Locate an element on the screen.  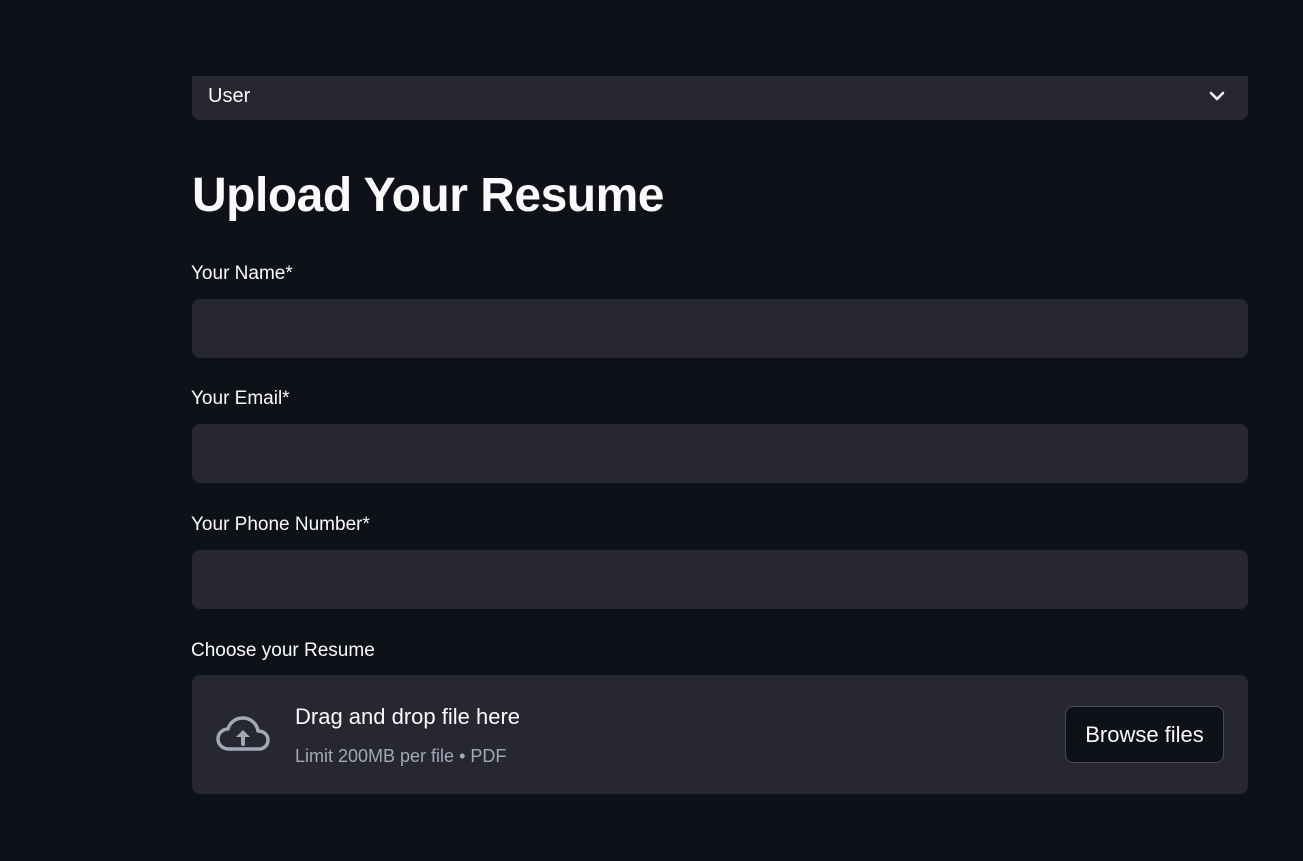
name-label: Your Name* is located at coordinates (242, 273).